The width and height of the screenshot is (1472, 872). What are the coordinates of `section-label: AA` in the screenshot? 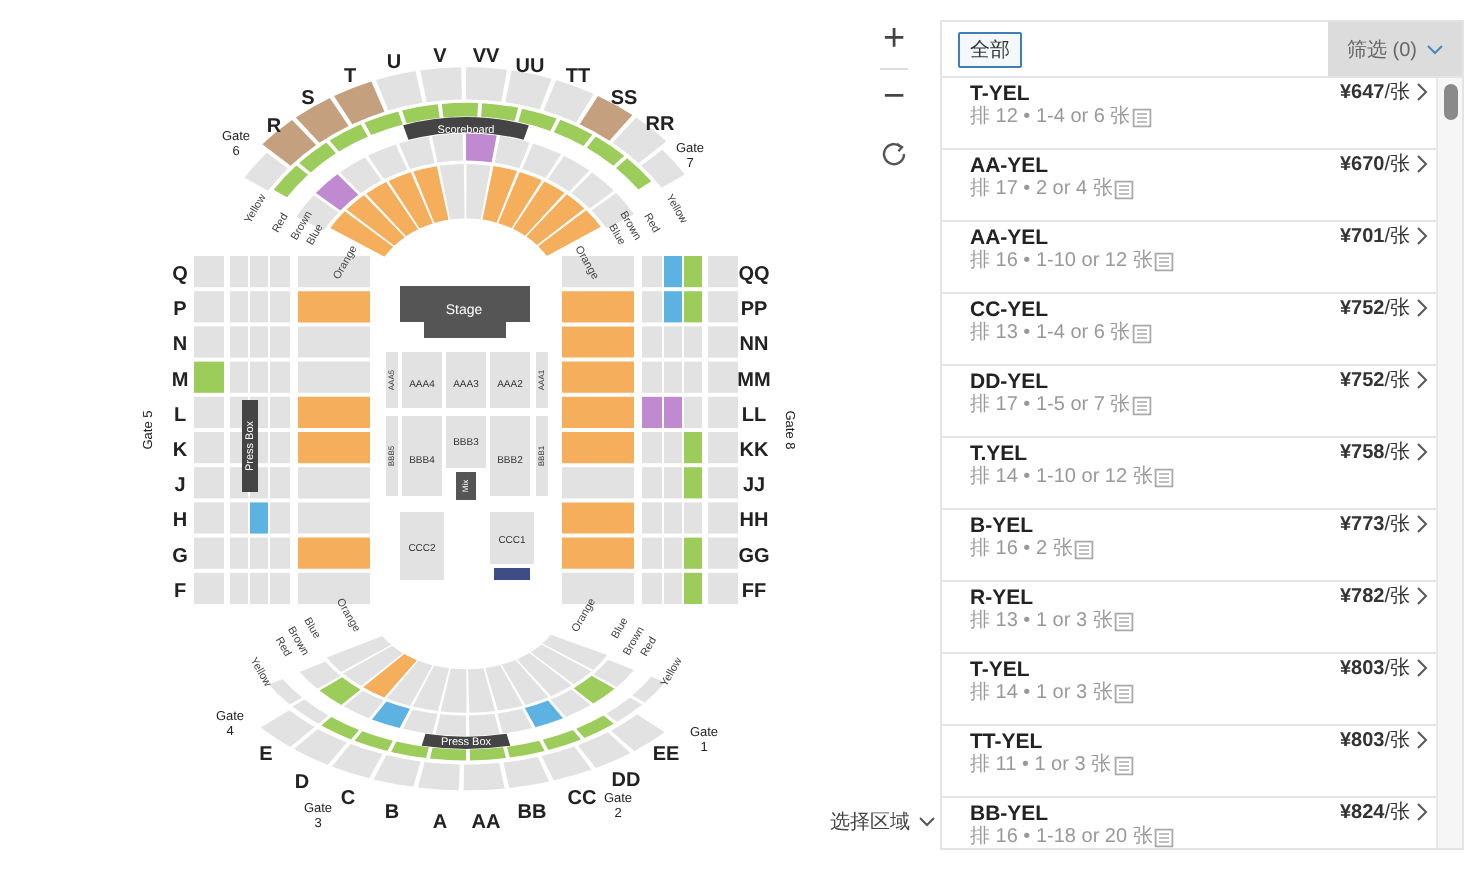 It's located at (486, 823).